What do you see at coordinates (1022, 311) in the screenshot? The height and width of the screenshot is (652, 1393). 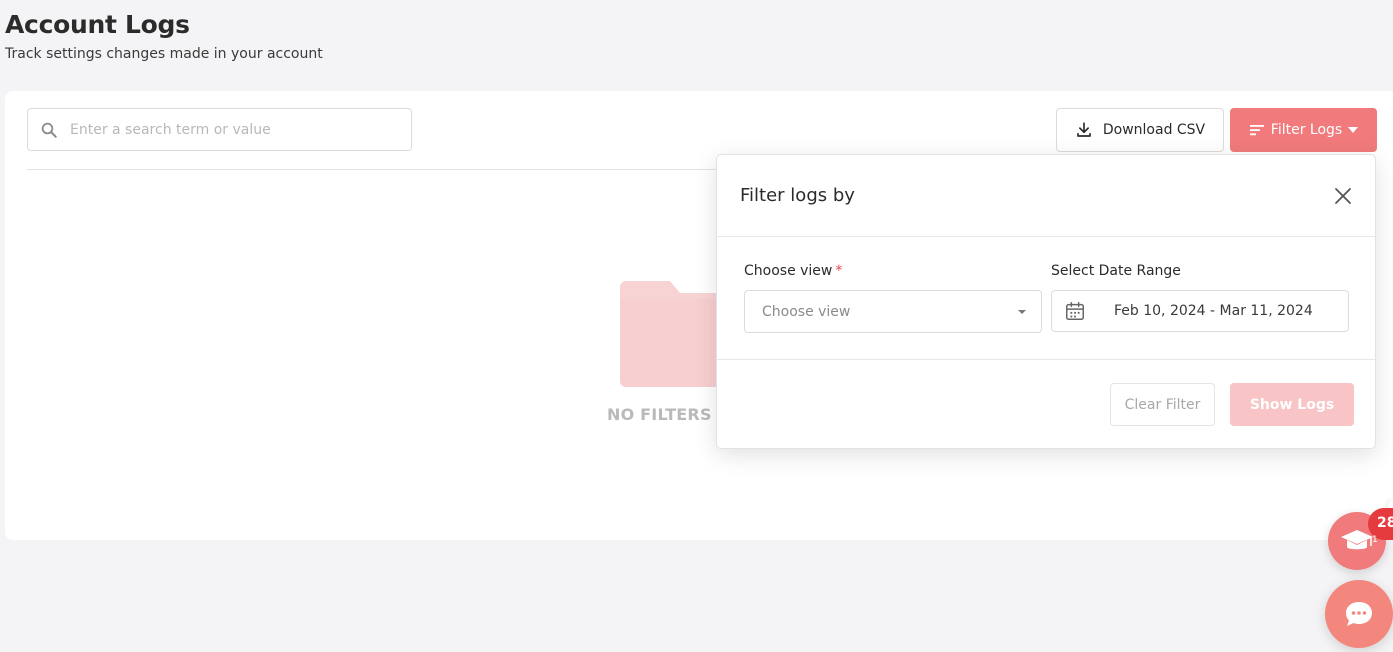 I see `chevron-down-icon` at bounding box center [1022, 311].